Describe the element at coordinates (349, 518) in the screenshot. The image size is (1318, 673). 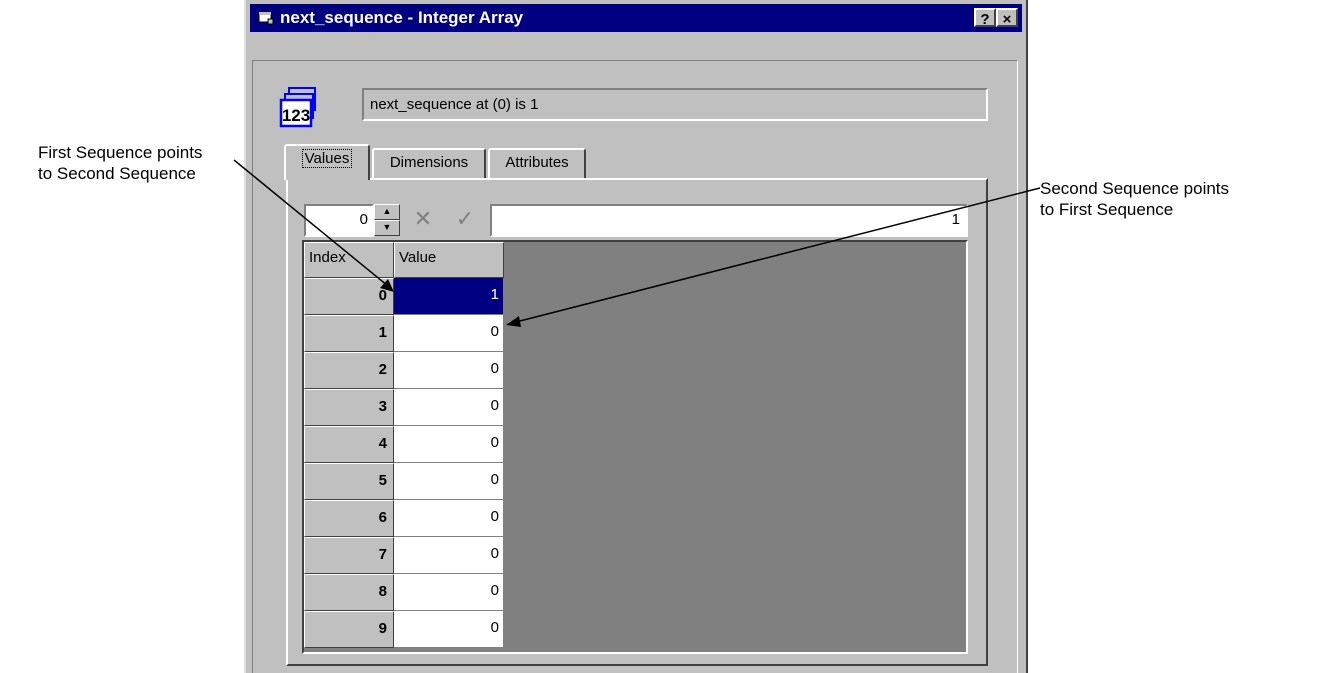
I see `row-index-cell: 6` at that location.